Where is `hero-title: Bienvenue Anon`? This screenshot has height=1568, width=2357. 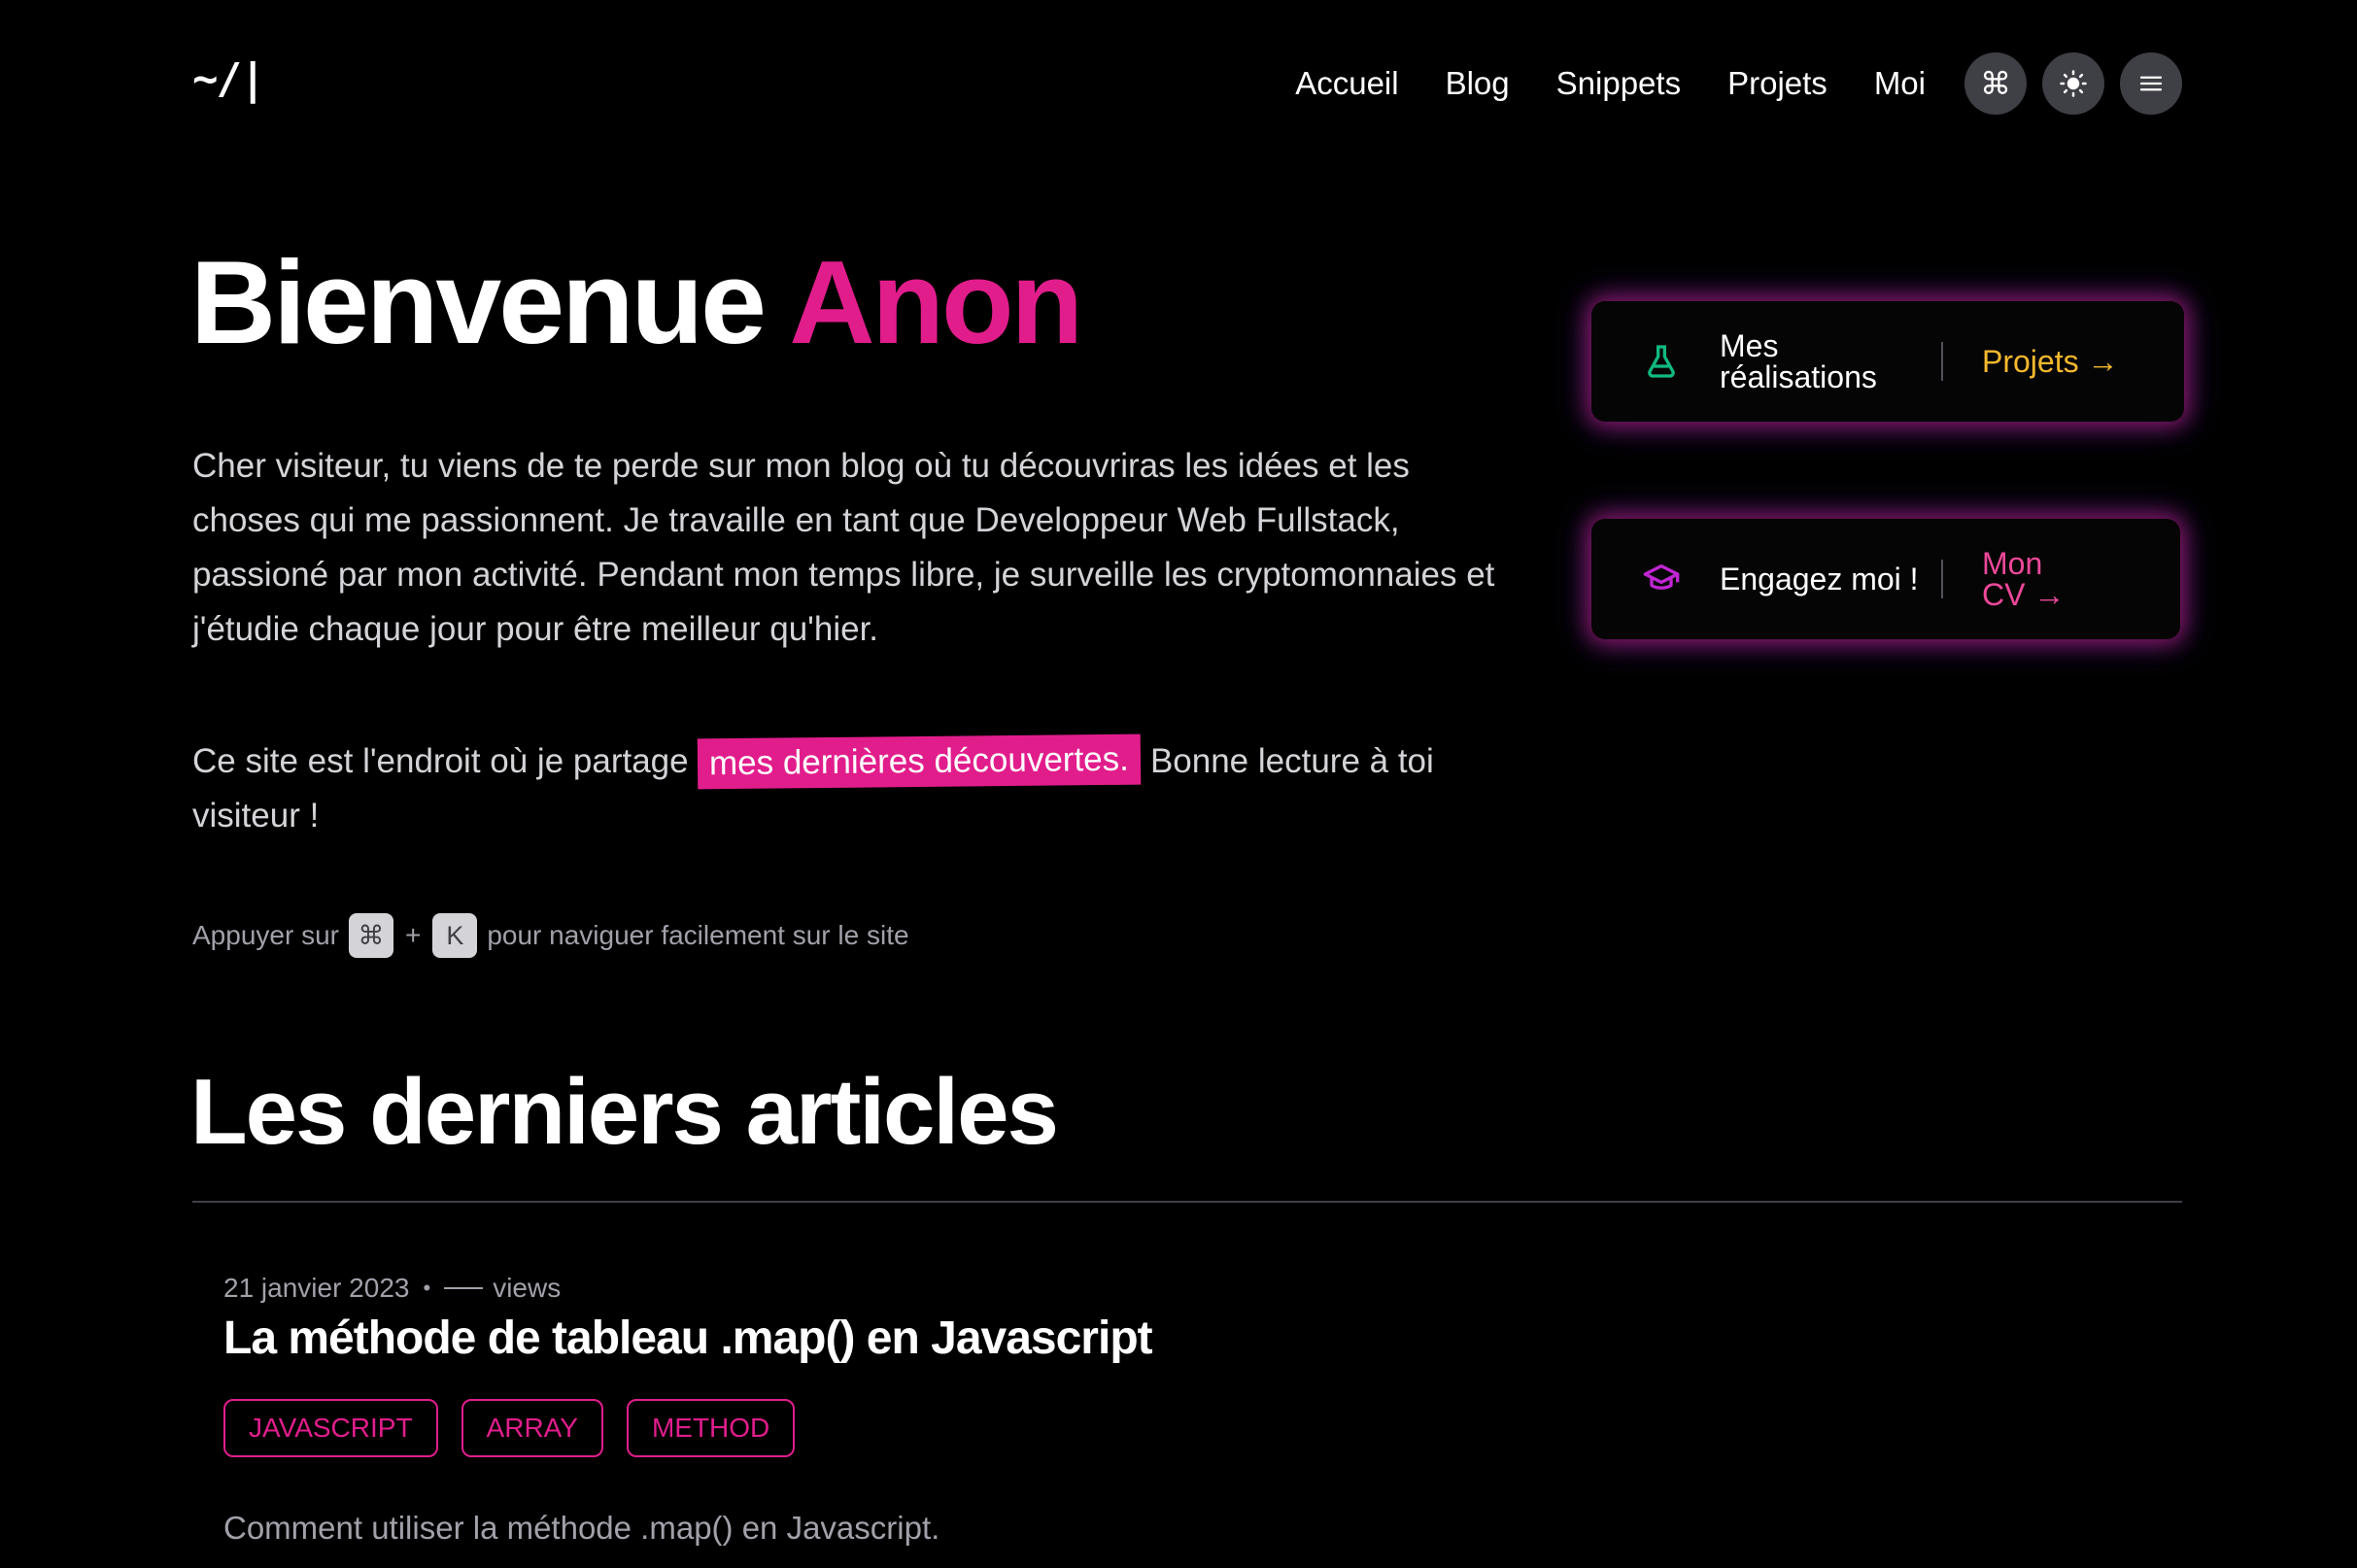
hero-title: Bienvenue Anon is located at coordinates (637, 302).